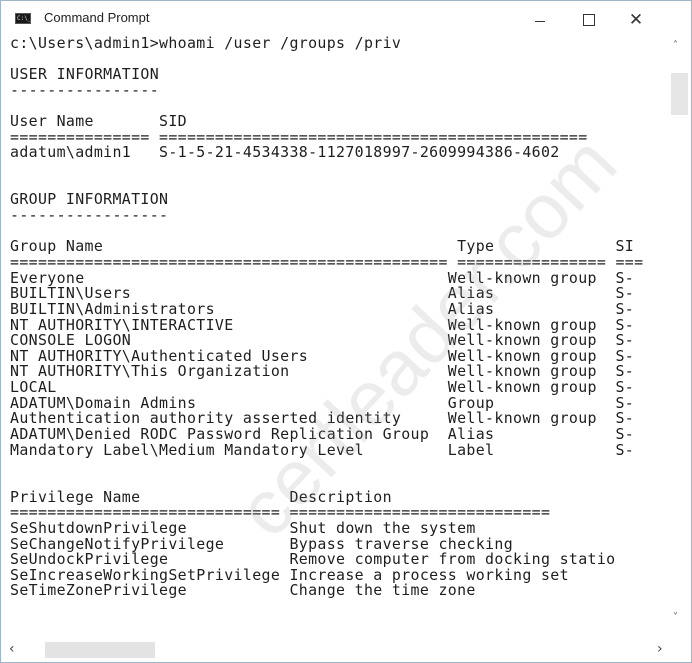 This screenshot has width=692, height=663. I want to click on horizontal-scrollbar: ‹ ›, so click(346, 650).